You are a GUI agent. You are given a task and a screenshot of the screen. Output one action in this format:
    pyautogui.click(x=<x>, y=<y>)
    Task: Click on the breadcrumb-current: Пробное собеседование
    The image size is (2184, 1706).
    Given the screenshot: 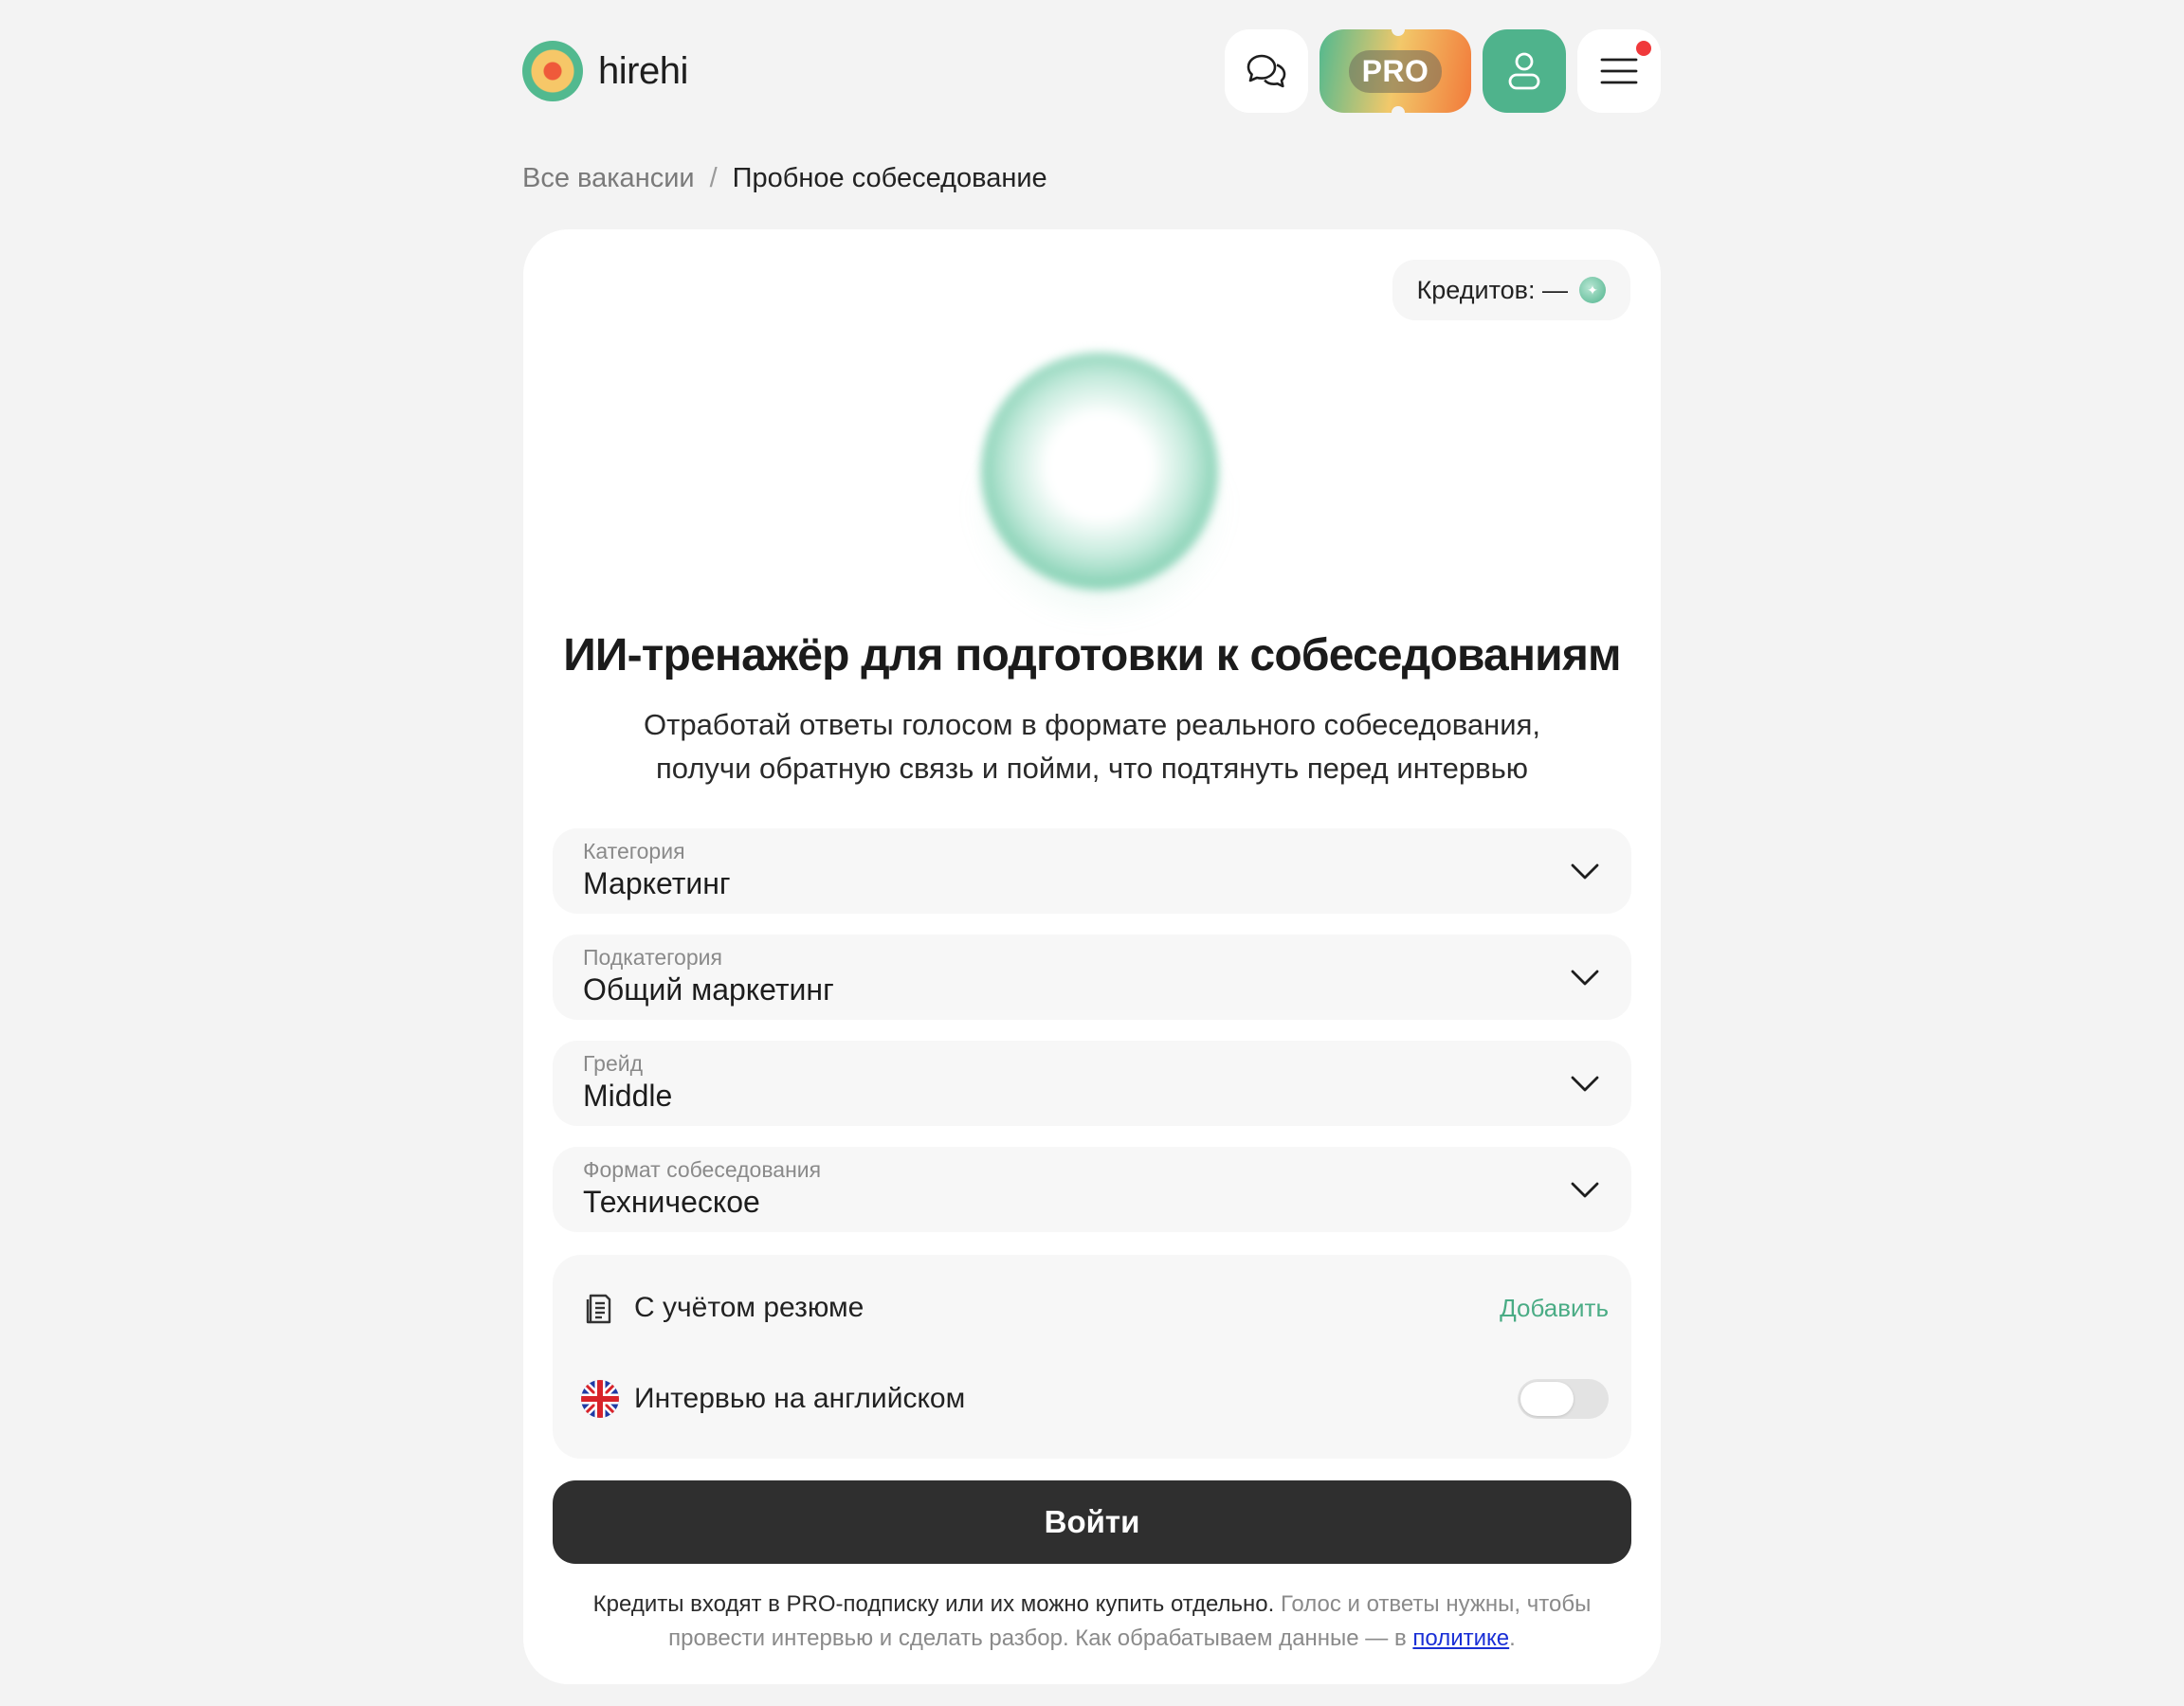 What is the action you would take?
    pyautogui.click(x=889, y=178)
    